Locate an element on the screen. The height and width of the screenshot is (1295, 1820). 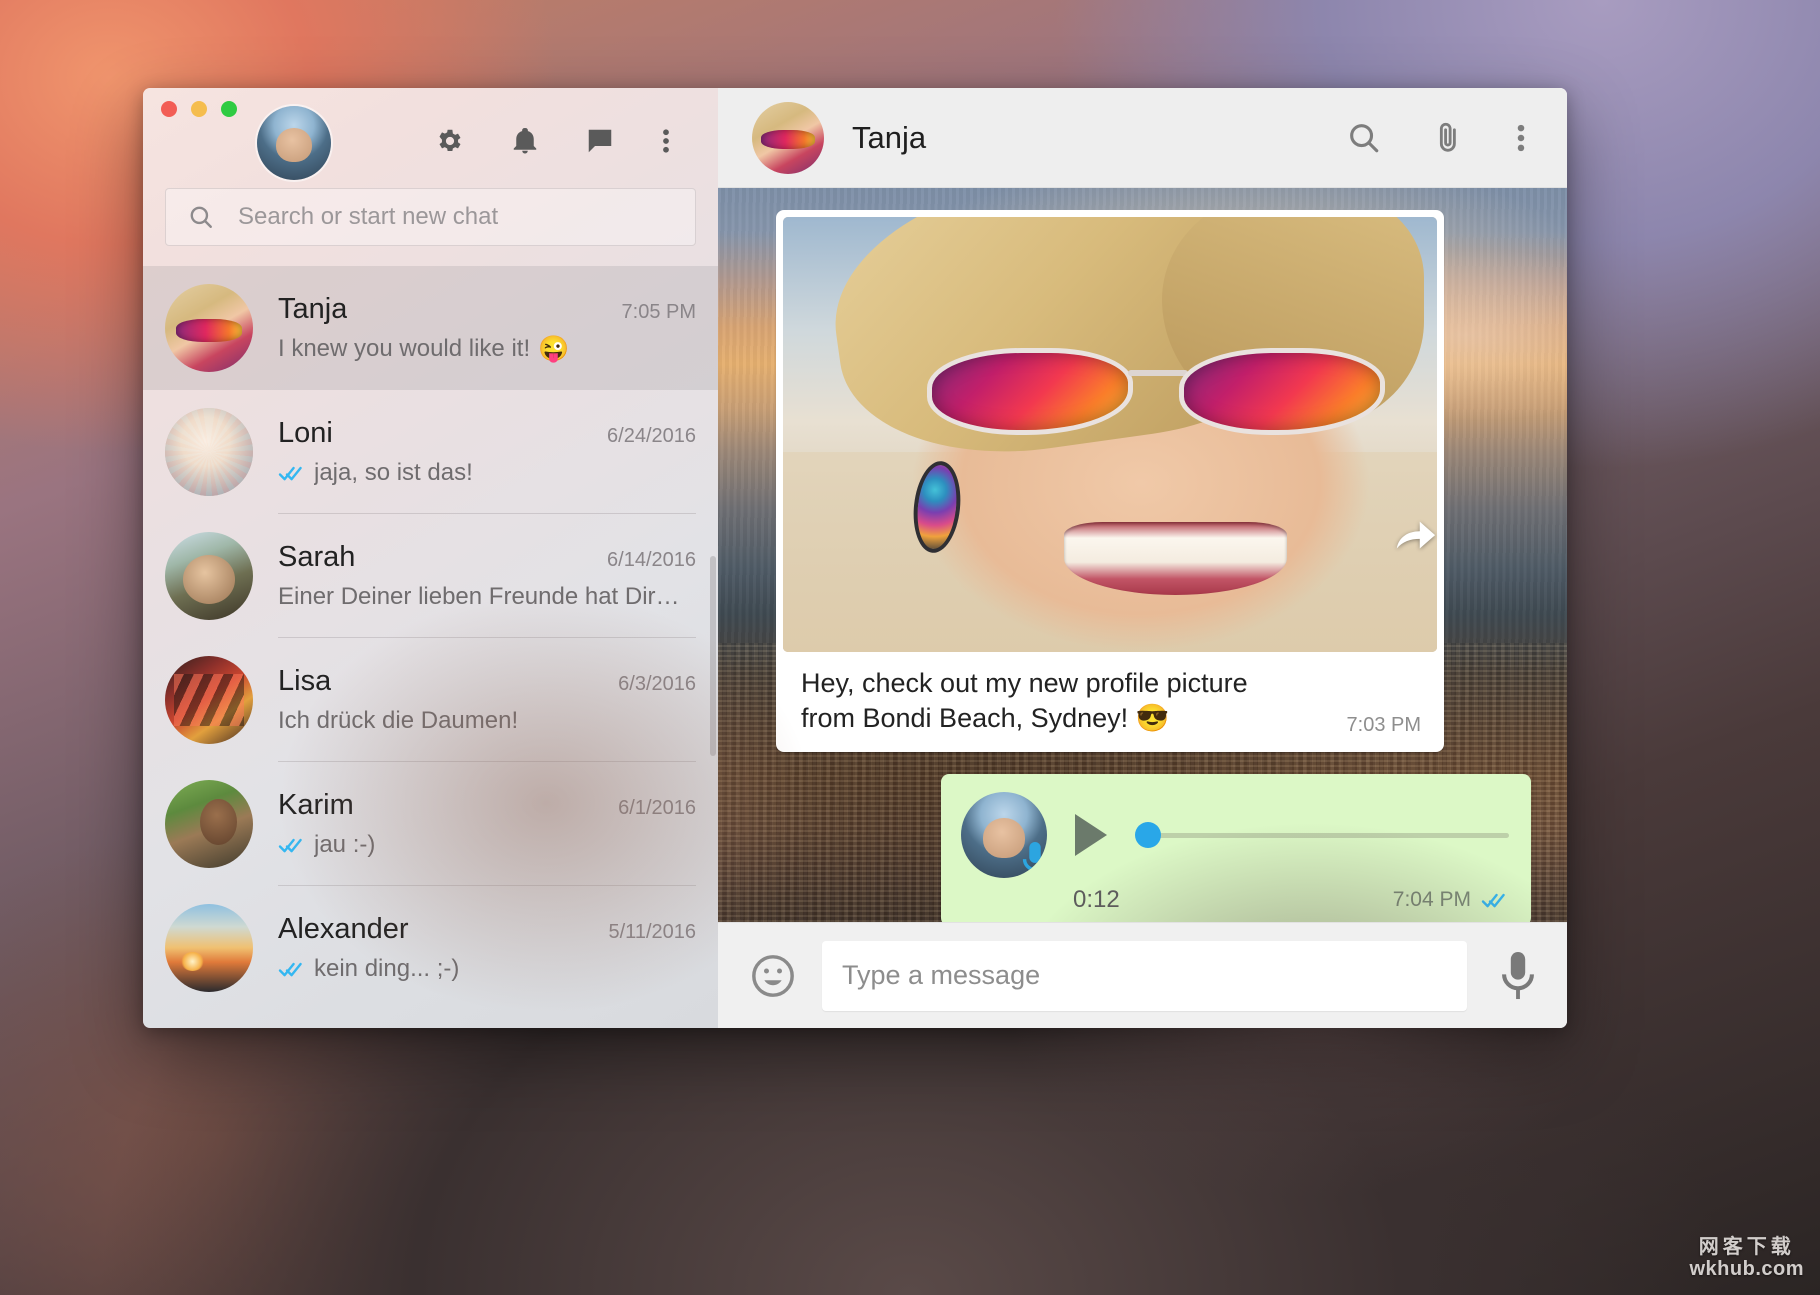
chat-name: Lisa is located at coordinates (305, 681).